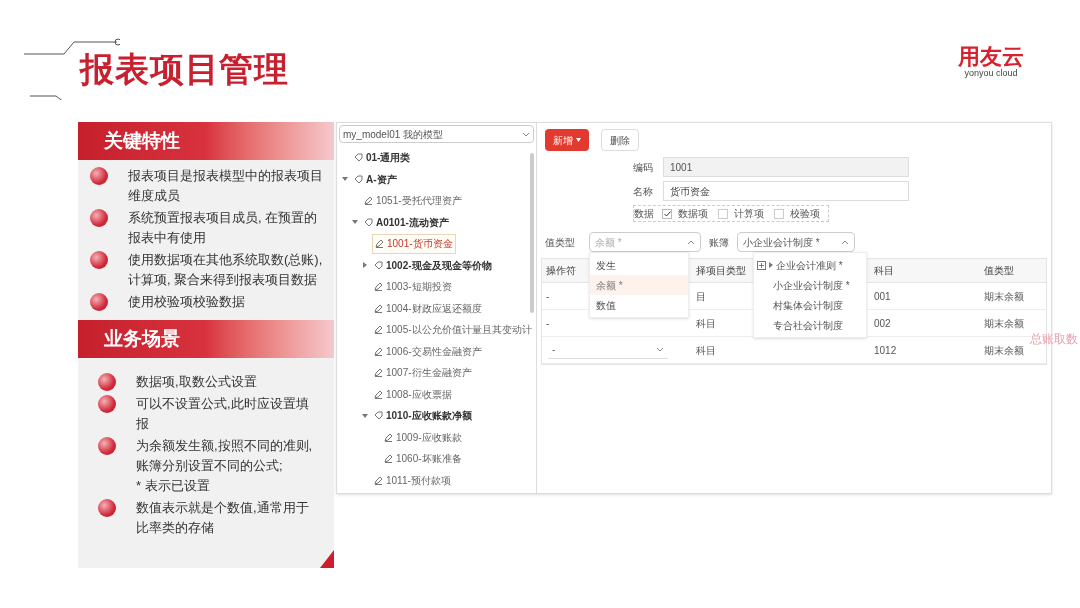 The height and width of the screenshot is (608, 1080). What do you see at coordinates (620, 140) in the screenshot?
I see `delete-button: 删除` at bounding box center [620, 140].